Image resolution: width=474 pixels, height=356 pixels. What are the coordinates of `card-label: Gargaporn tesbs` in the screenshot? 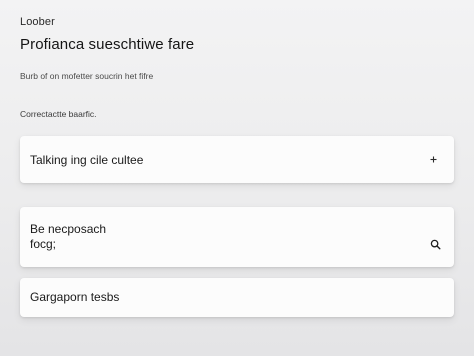 It's located at (75, 297).